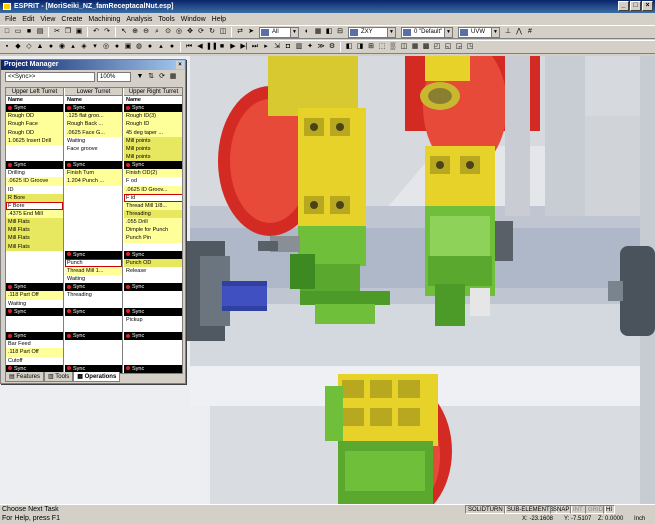 This screenshot has width=655, height=524. What do you see at coordinates (371, 47) in the screenshot?
I see `display-icon-3: ⊞` at bounding box center [371, 47].